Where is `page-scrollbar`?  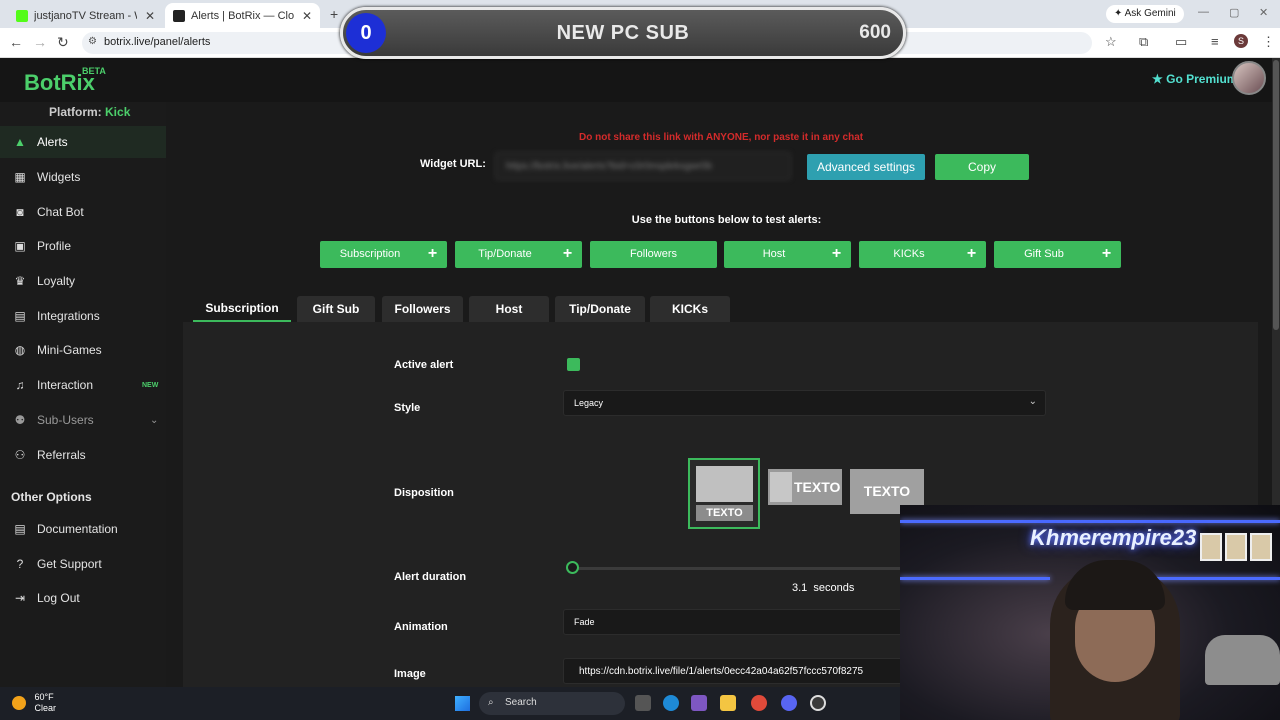
page-scrollbar is located at coordinates (1276, 283).